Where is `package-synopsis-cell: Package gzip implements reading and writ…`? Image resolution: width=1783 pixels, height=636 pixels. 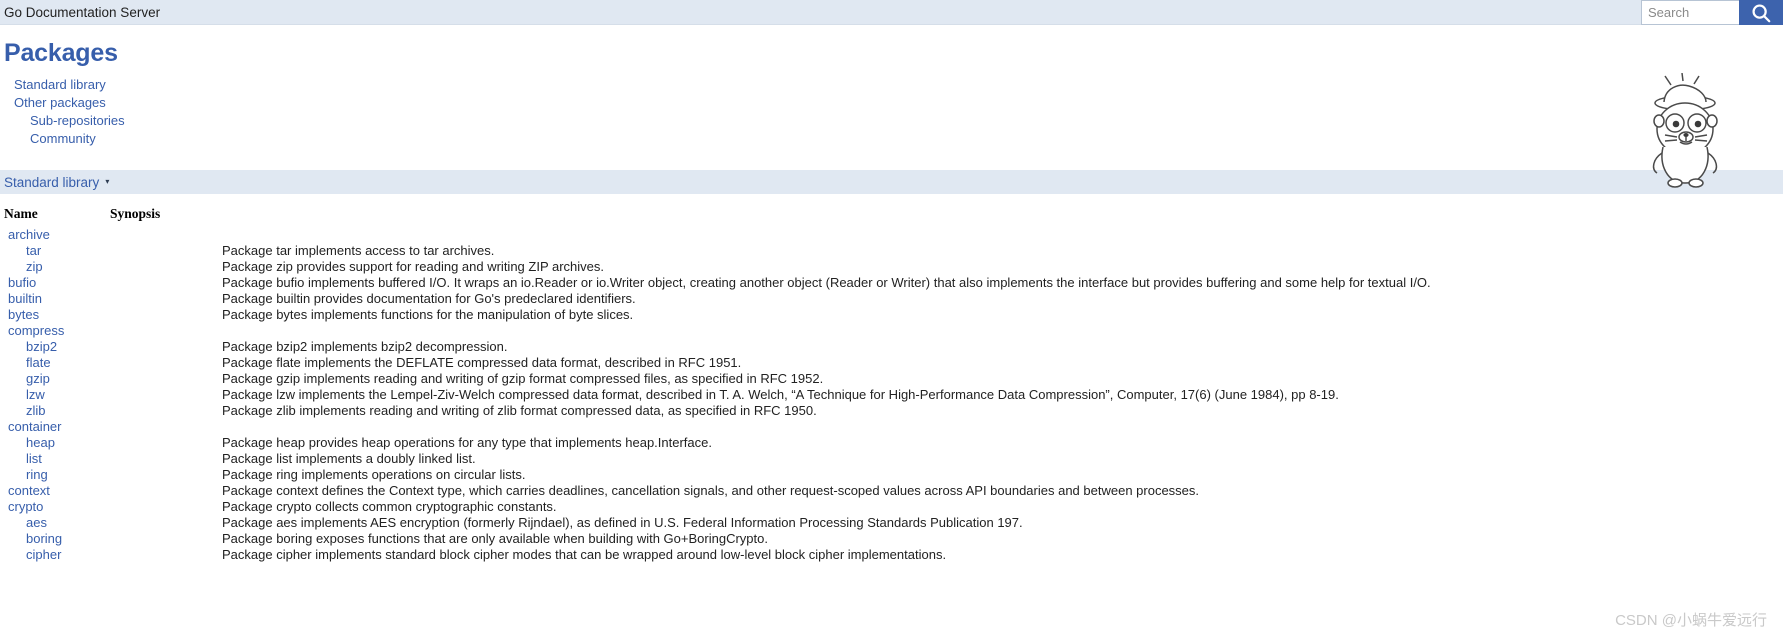 package-synopsis-cell: Package gzip implements reading and writ… is located at coordinates (523, 378).